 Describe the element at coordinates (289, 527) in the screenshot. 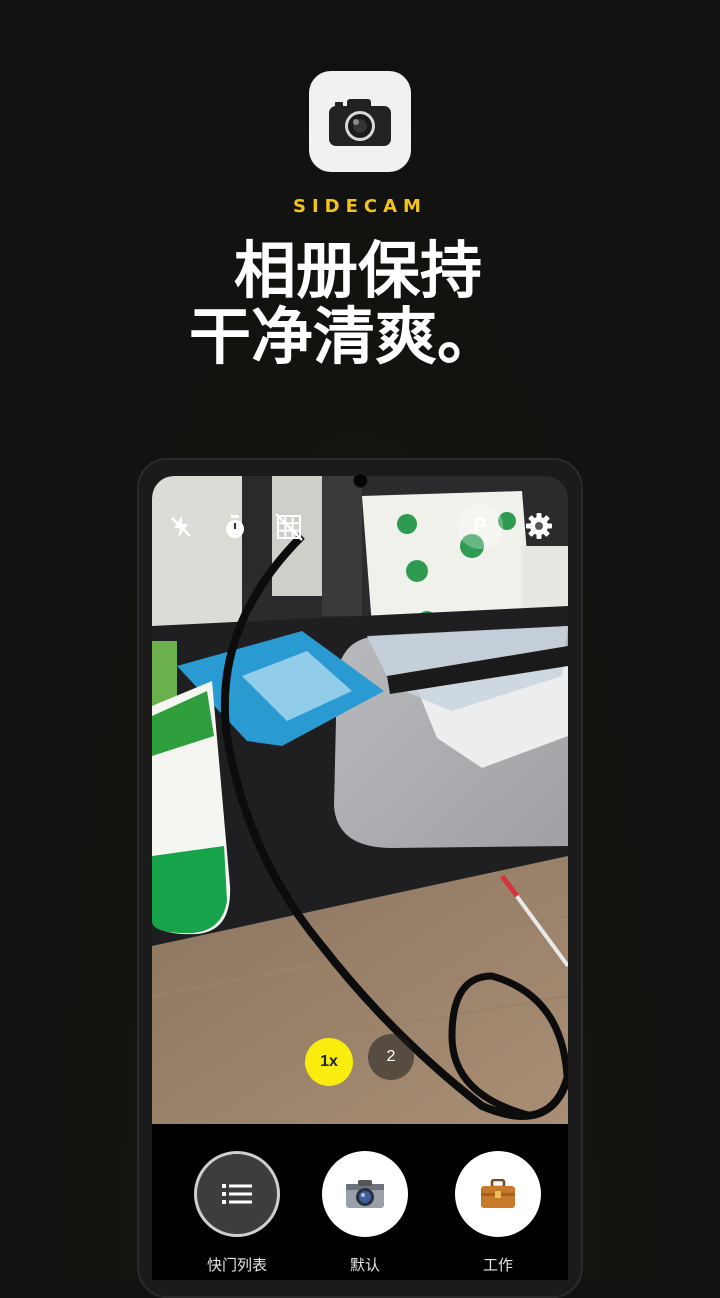

I see `grid-off-icon` at that location.